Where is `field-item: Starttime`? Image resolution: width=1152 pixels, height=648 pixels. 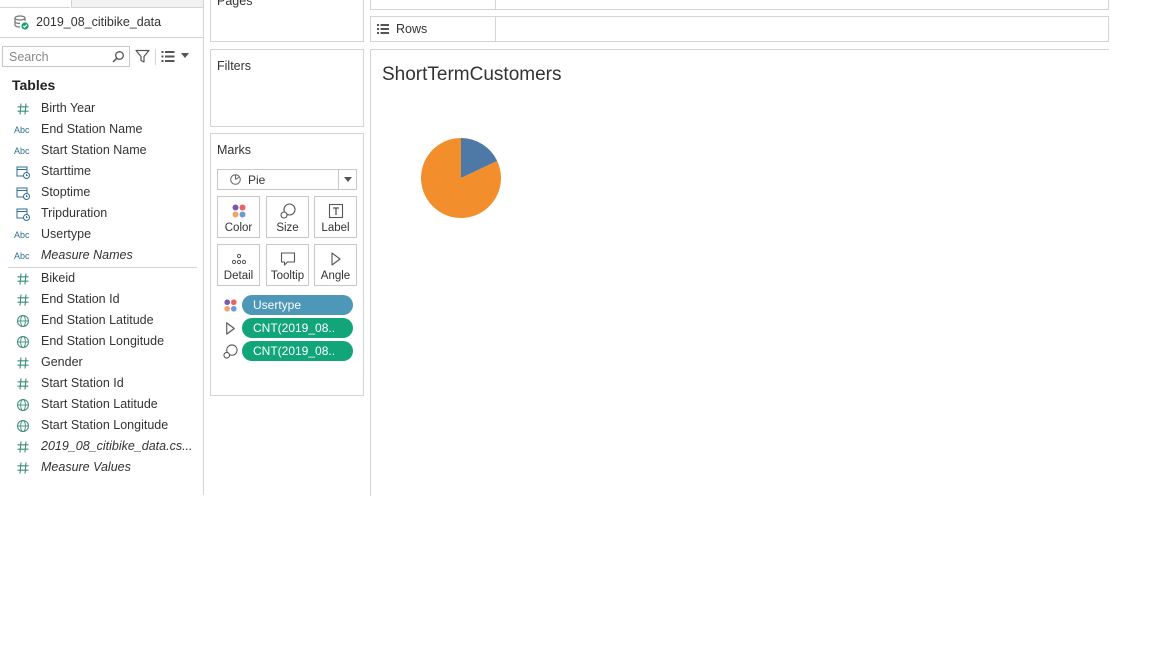 field-item: Starttime is located at coordinates (101, 171).